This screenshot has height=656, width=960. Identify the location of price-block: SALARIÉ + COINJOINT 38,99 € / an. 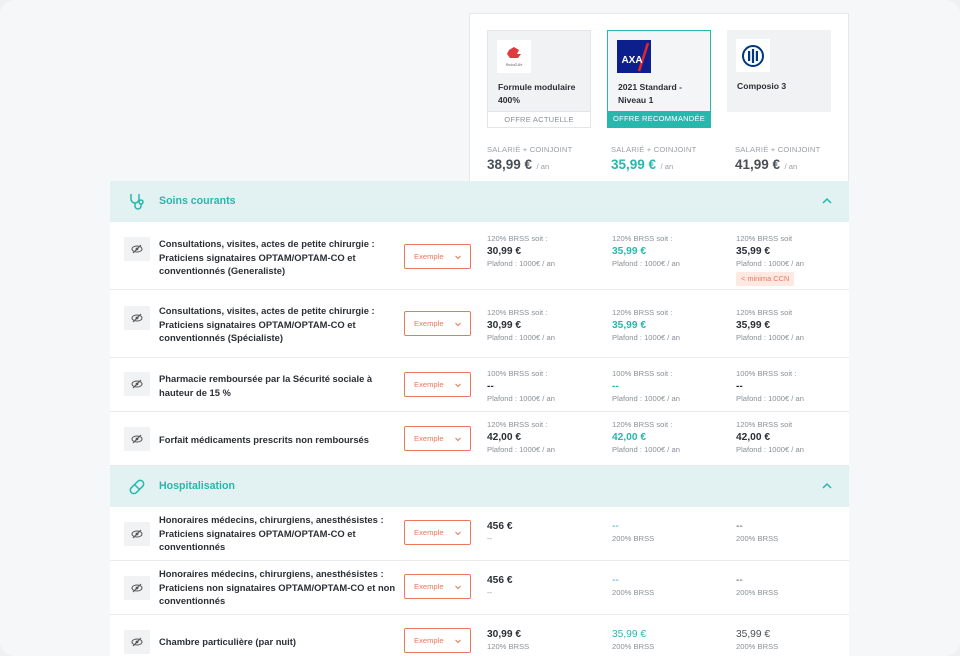
(529, 159).